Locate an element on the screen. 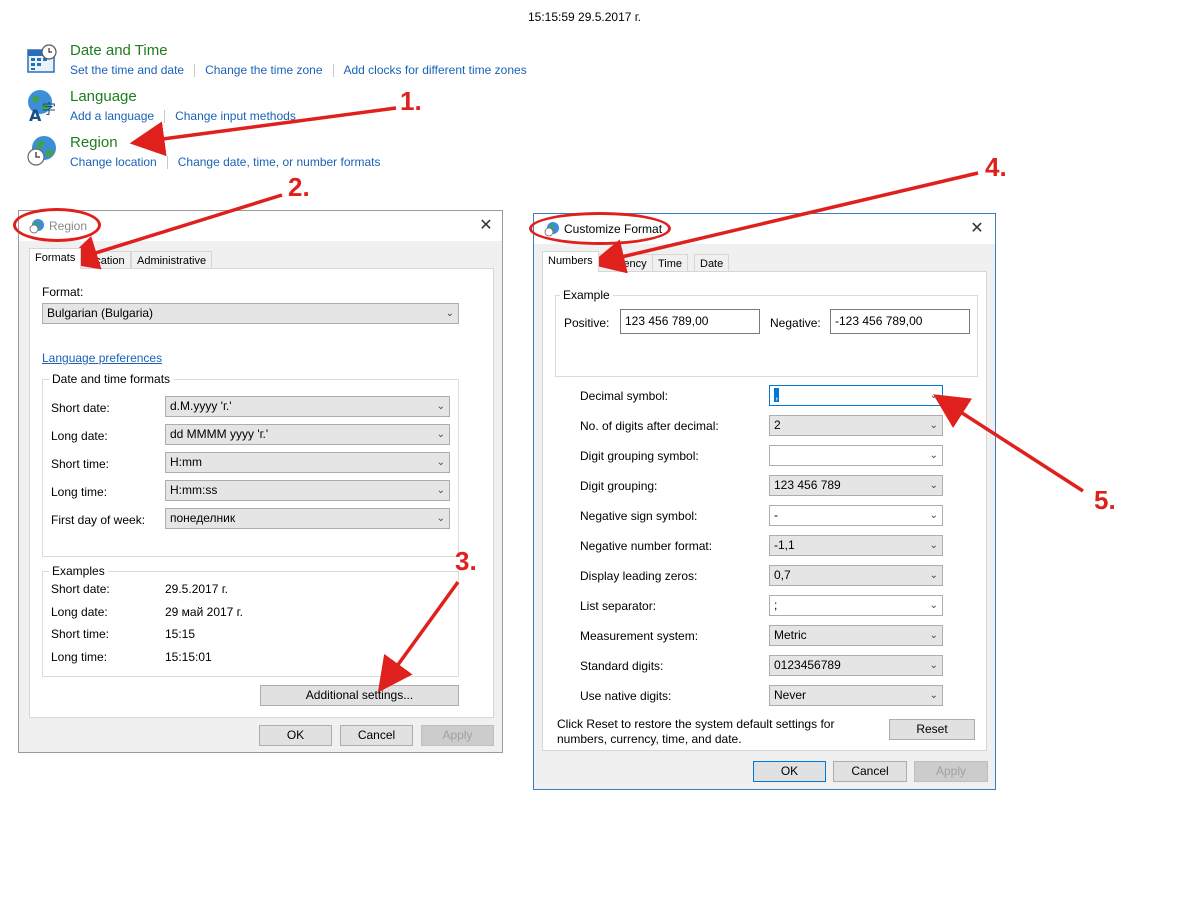 This screenshot has width=1179, height=913. step-2-label: 2. is located at coordinates (299, 187).